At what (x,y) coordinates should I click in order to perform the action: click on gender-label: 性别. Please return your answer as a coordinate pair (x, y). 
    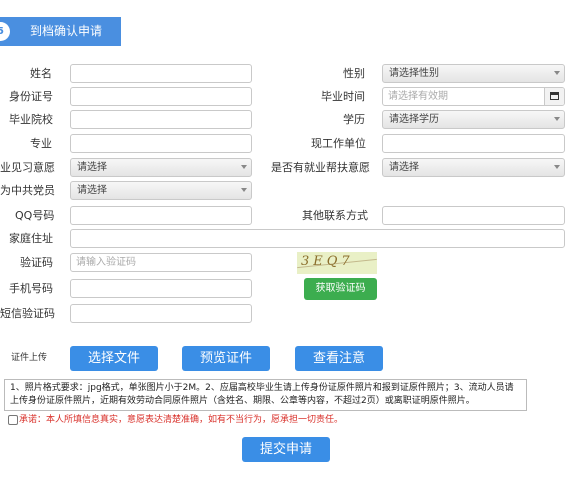
    Looking at the image, I should click on (354, 73).